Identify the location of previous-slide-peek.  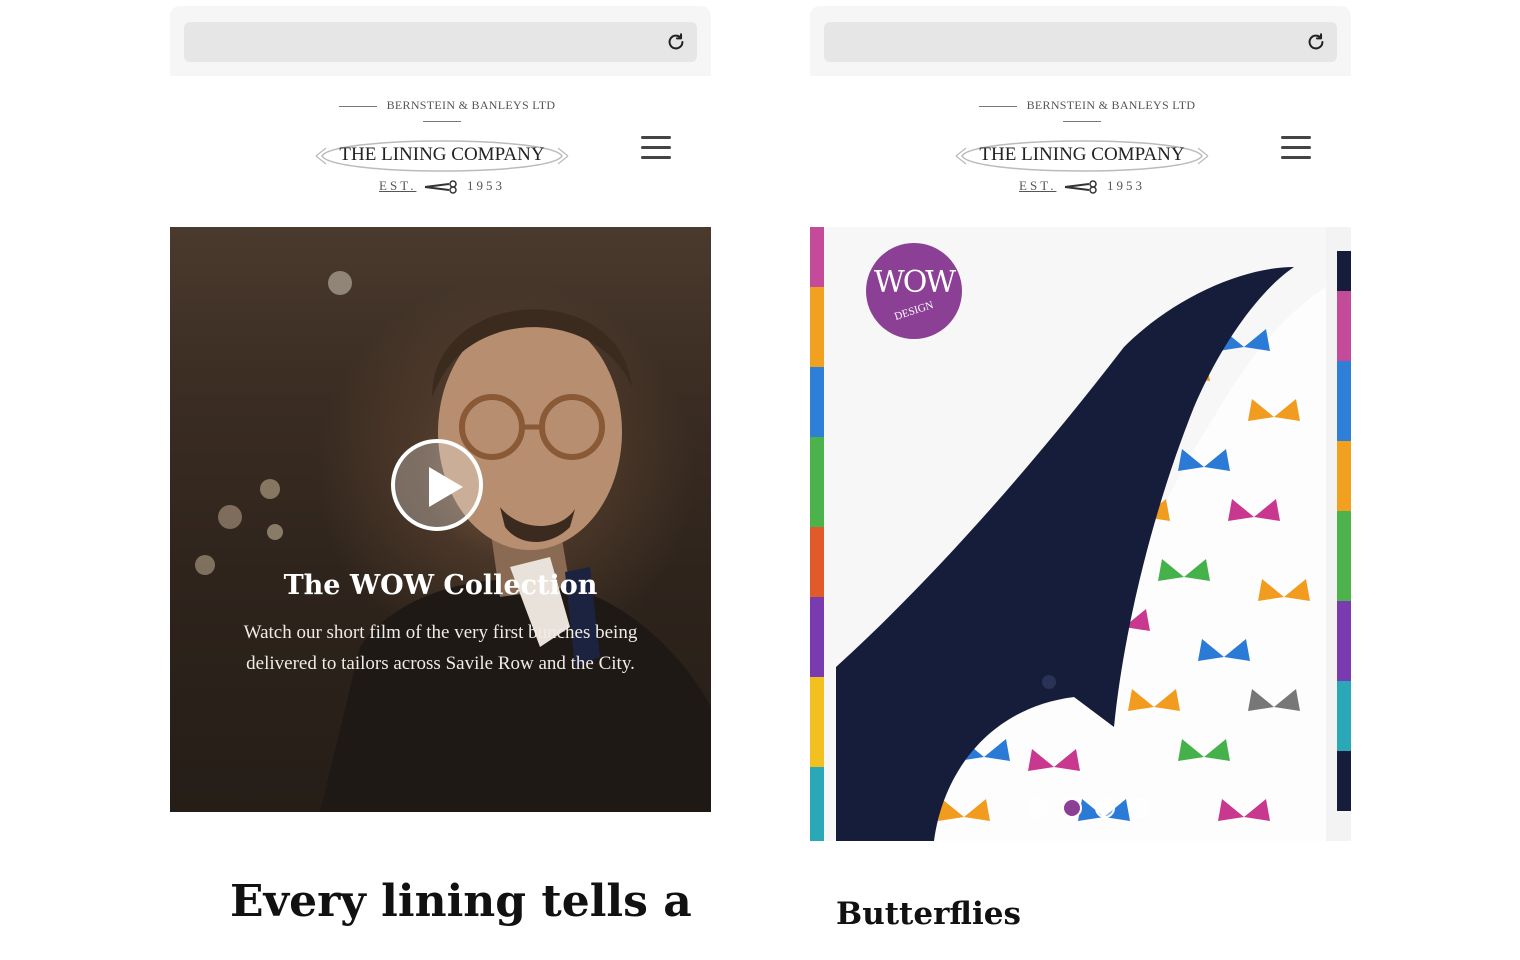
(817, 534).